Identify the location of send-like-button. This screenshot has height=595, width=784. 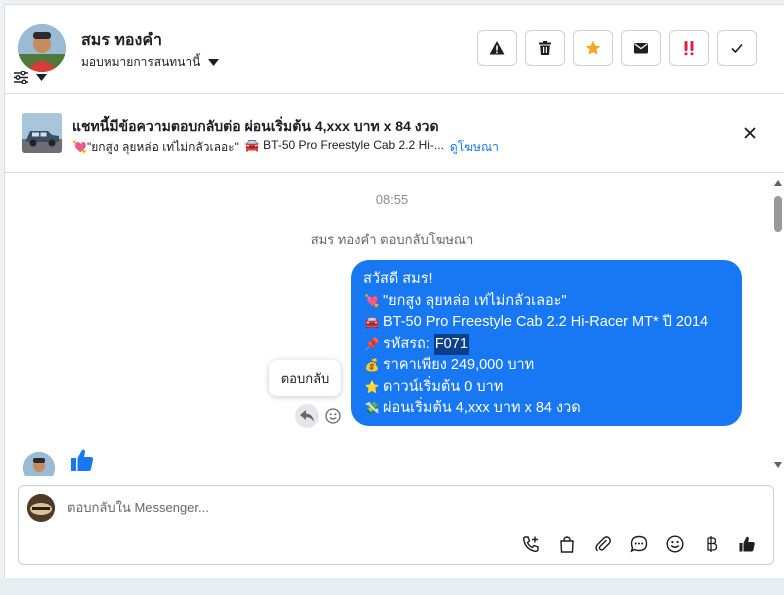
(747, 544).